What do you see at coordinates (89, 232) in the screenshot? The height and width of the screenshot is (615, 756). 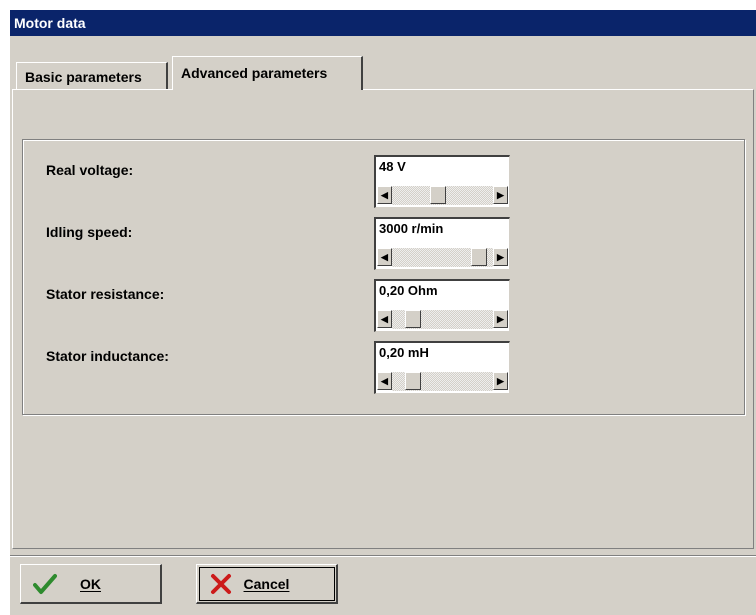 I see `idling-speed-label: Idling speed:` at bounding box center [89, 232].